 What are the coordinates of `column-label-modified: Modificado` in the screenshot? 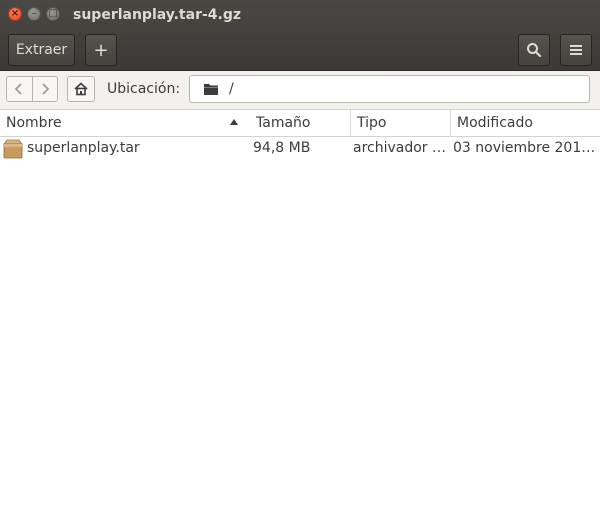 It's located at (495, 123).